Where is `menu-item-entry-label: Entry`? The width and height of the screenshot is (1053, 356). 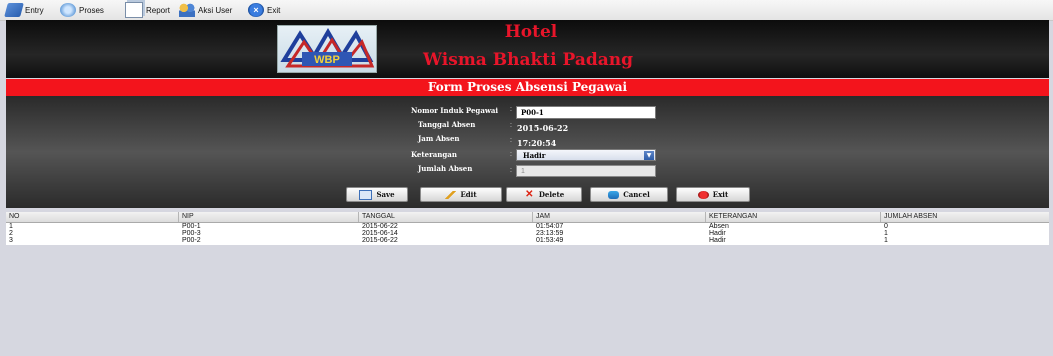 menu-item-entry-label: Entry is located at coordinates (34, 10).